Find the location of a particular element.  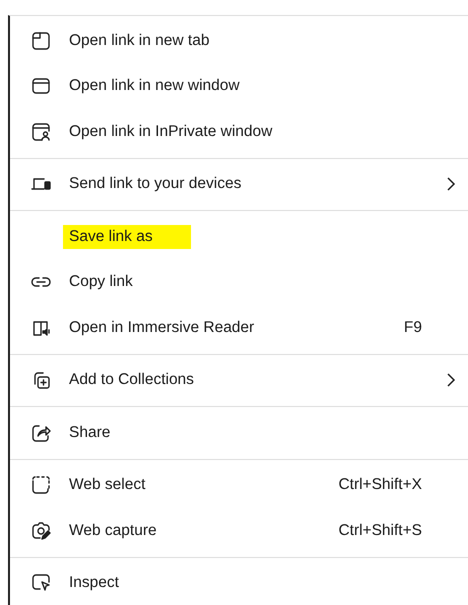

menu-item: Share is located at coordinates (239, 433).